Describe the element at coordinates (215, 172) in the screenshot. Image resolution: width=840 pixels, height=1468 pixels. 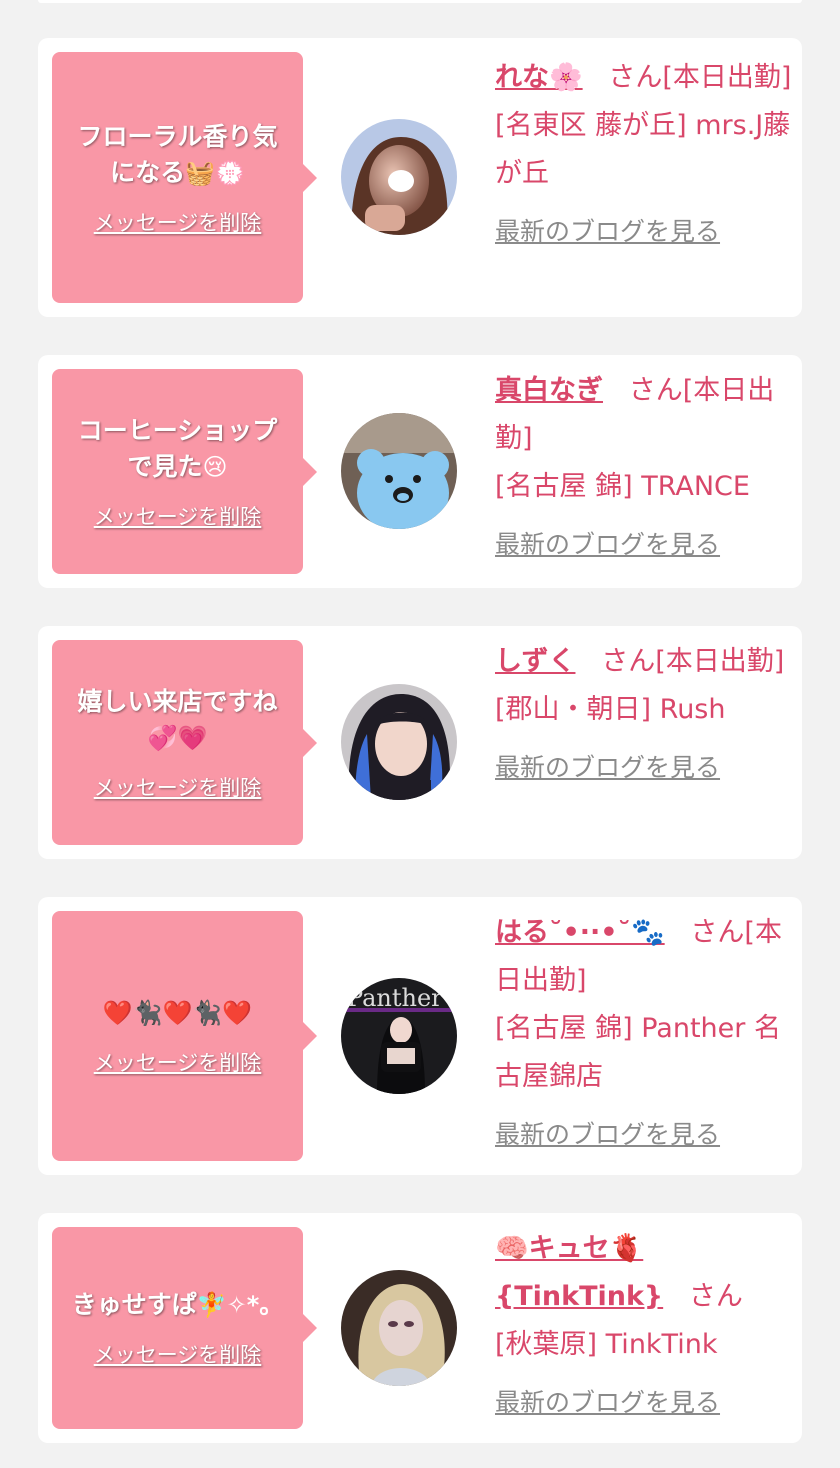
I see `message-emoji: 🧺💮` at that location.